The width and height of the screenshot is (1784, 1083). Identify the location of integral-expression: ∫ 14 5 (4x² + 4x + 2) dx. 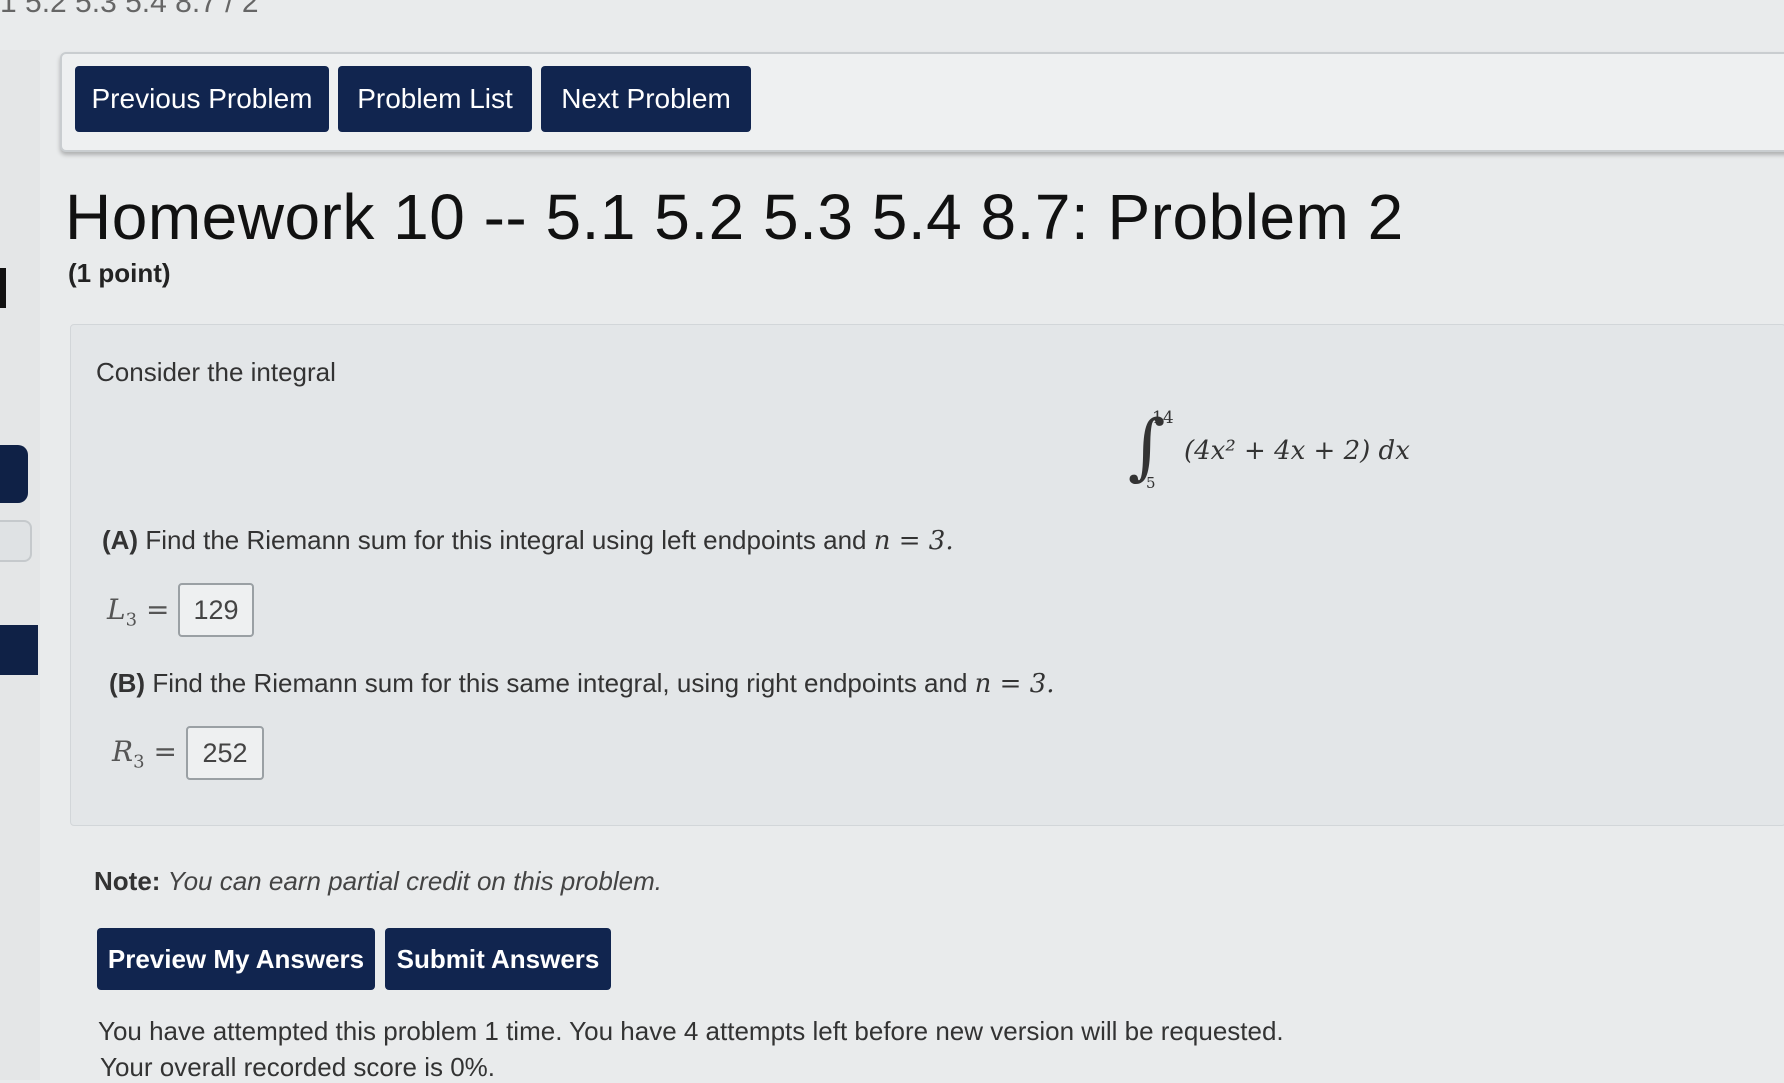
(1278, 452).